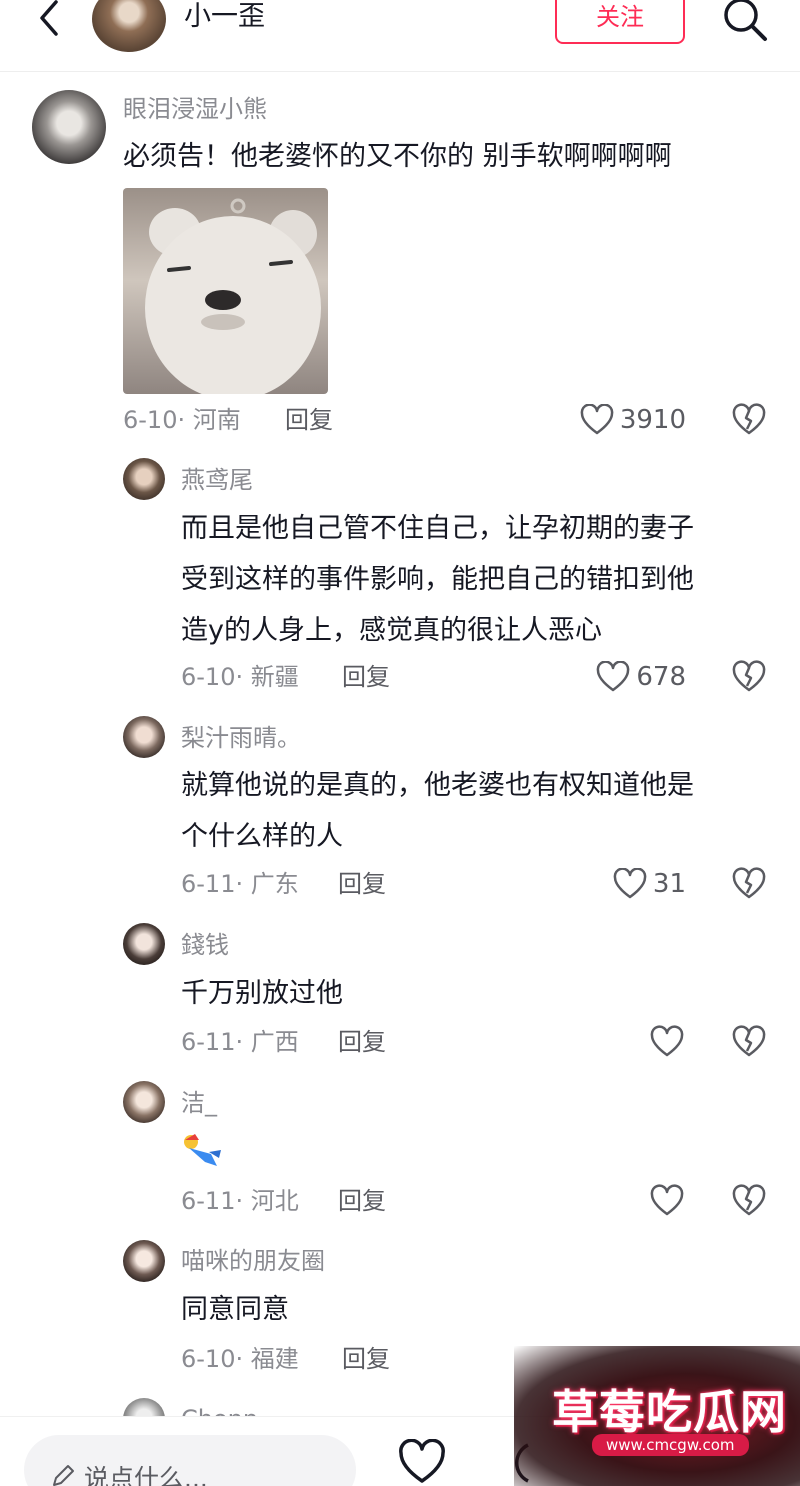 Image resolution: width=800 pixels, height=1486 pixels. What do you see at coordinates (240, 1042) in the screenshot?
I see `reply-date-location: 6-11· 广西` at bounding box center [240, 1042].